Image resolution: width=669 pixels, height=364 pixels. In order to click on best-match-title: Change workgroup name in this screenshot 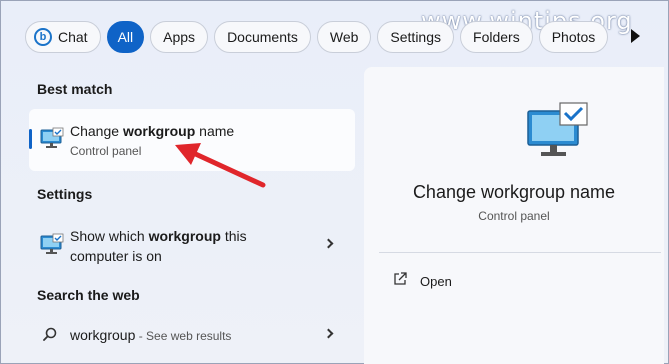, I will do `click(152, 131)`.